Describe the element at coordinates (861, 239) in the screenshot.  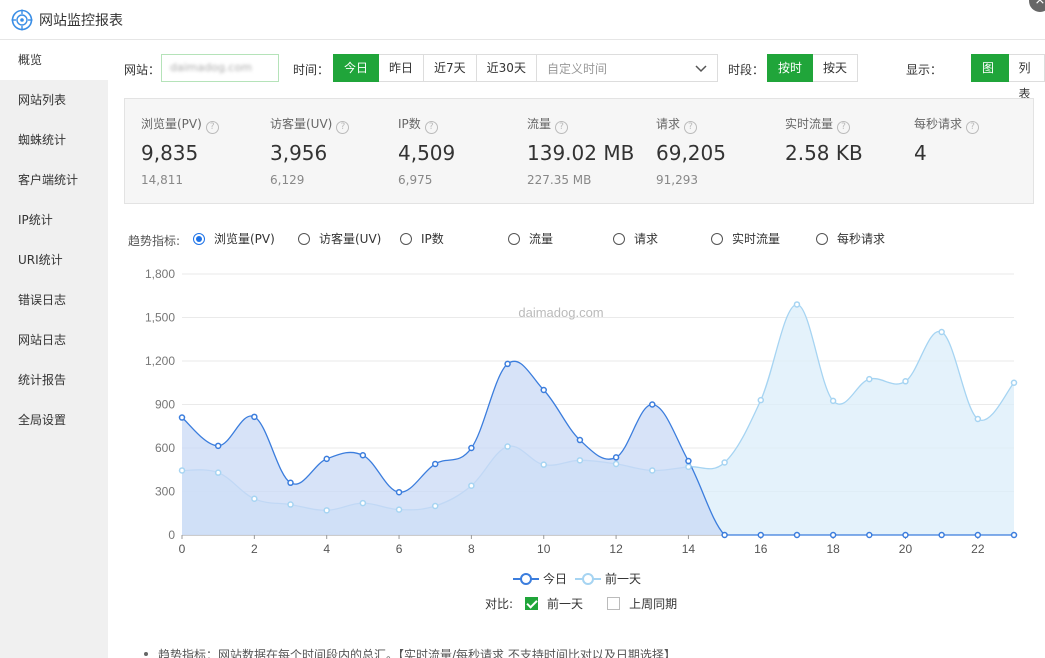
I see `trend-radio-label: 每秒请求` at that location.